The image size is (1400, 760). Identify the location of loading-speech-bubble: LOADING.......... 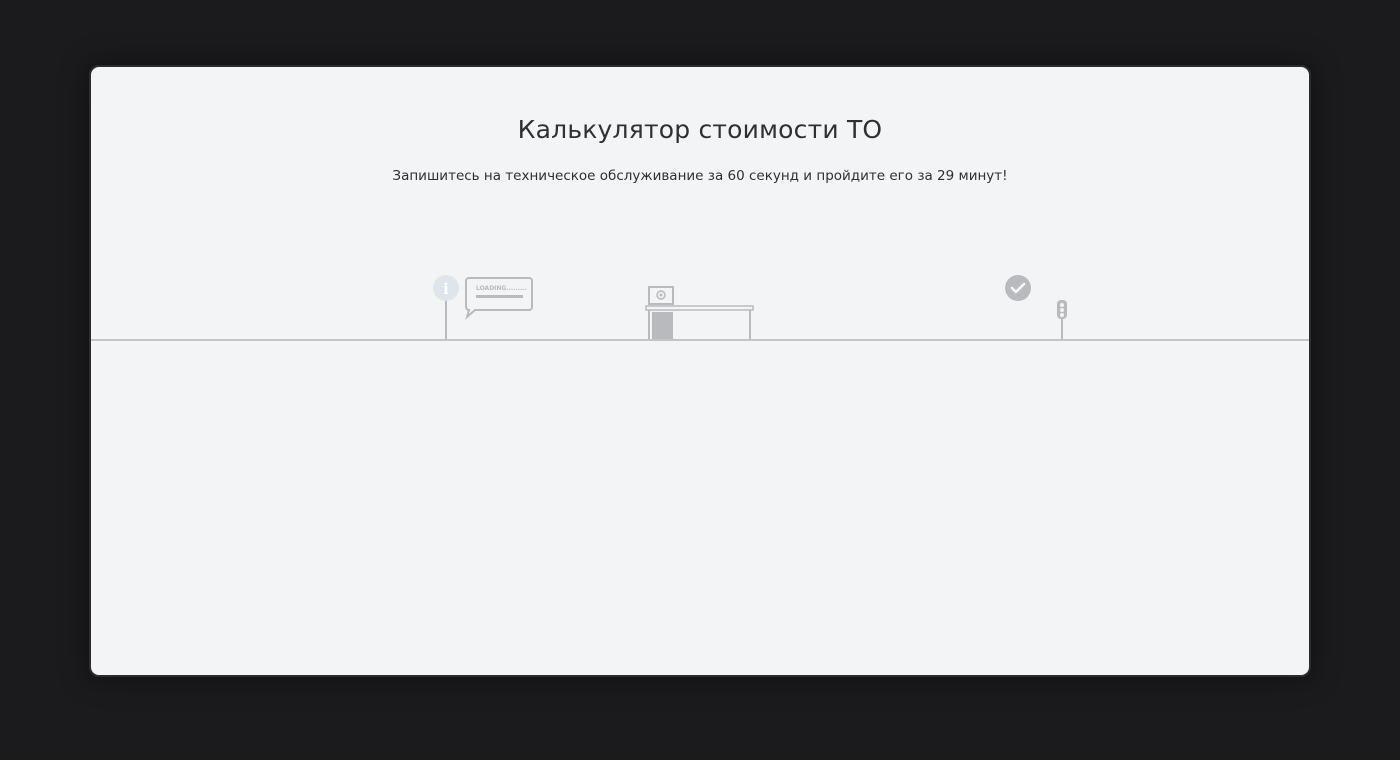
(499, 298).